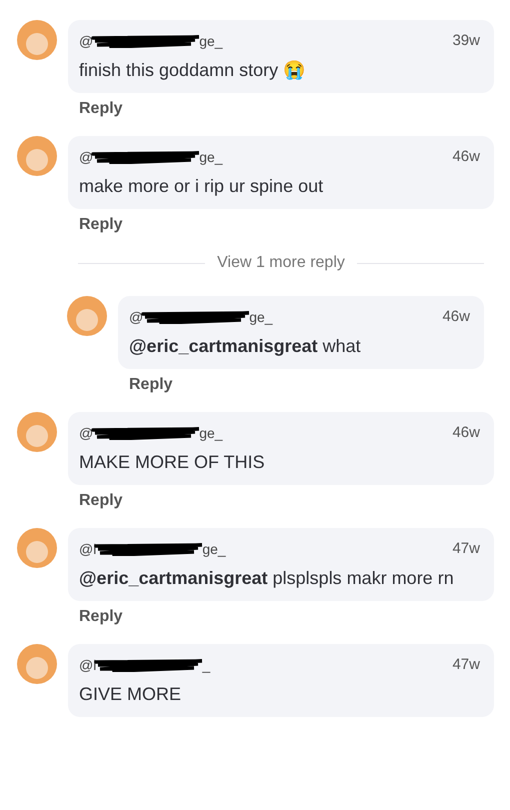  What do you see at coordinates (245, 346) in the screenshot?
I see `comment-text: @eric_cartmanisgreat what` at bounding box center [245, 346].